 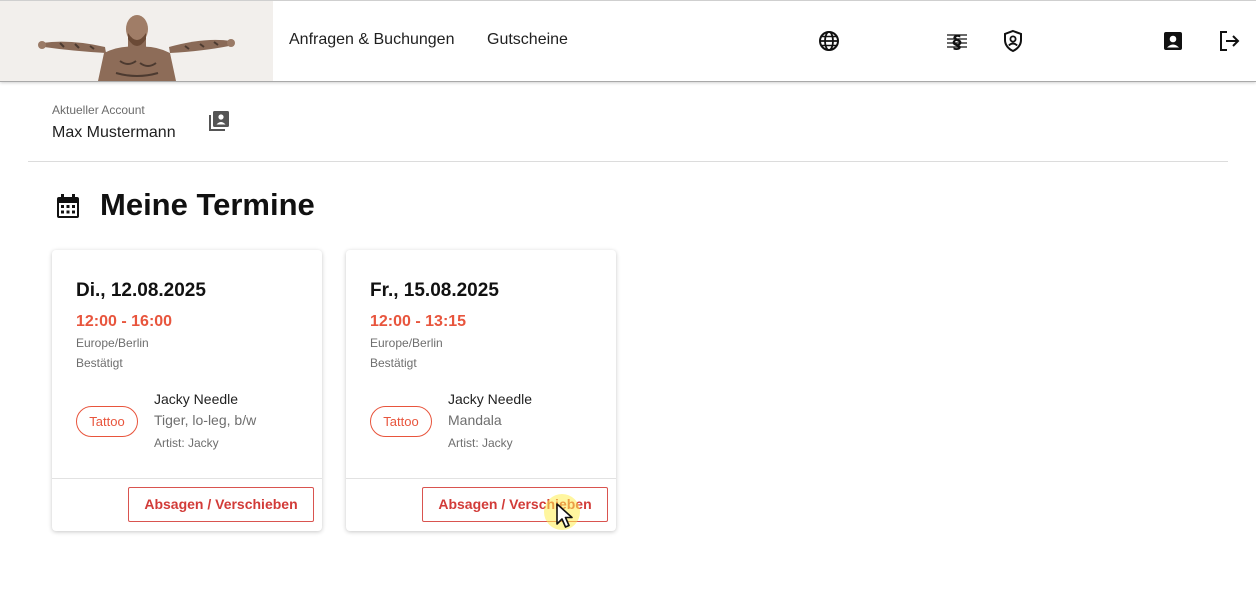 I want to click on appointment-date: Fr., 15.08.2025, so click(x=434, y=290).